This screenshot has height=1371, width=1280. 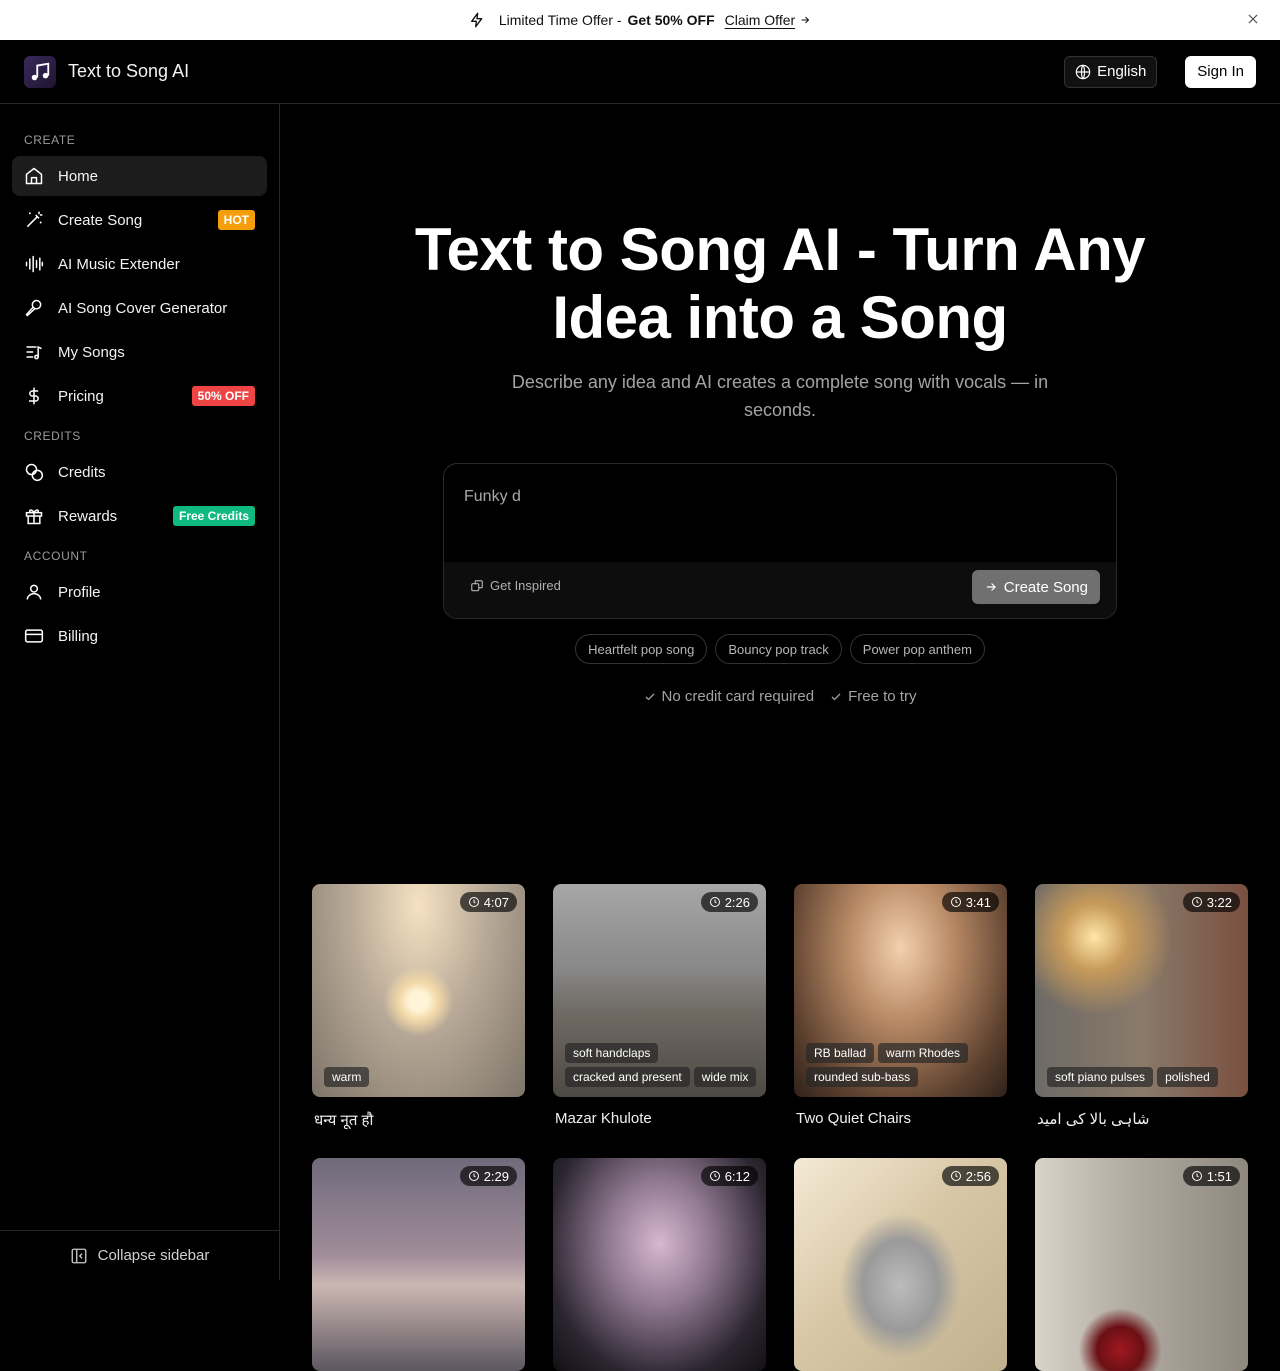 I want to click on song-cover-image: 3:22 soft piano pulses polished, so click(x=1141, y=990).